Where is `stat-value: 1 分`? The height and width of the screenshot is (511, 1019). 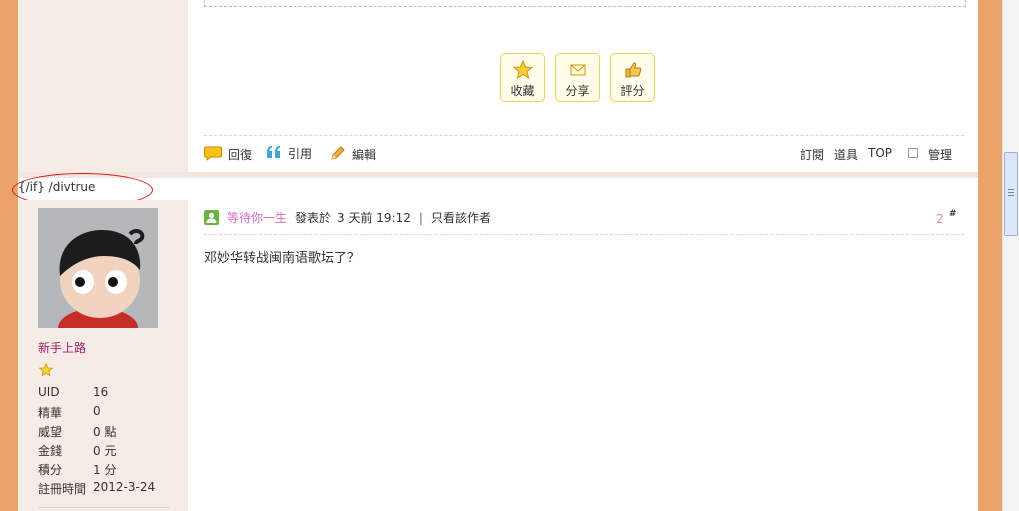 stat-value: 1 分 is located at coordinates (105, 470).